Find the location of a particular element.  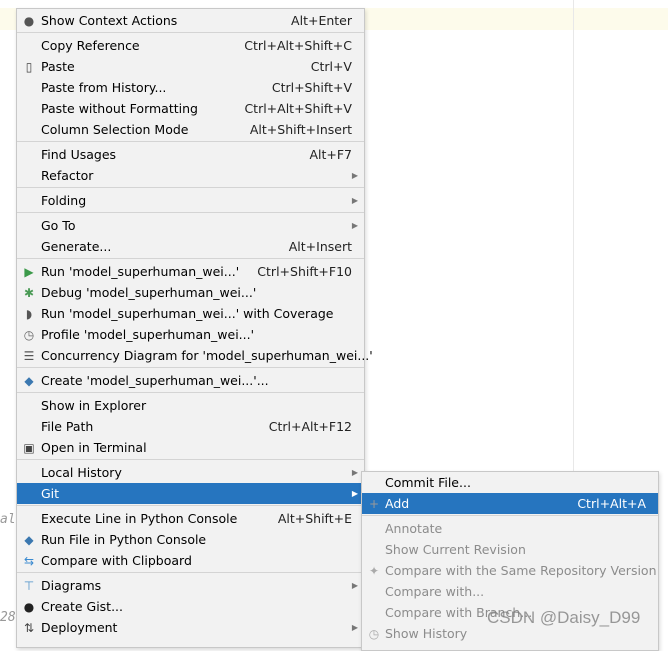

menu-item-paste: ▯ Paste Ctrl+V is located at coordinates (190, 66).